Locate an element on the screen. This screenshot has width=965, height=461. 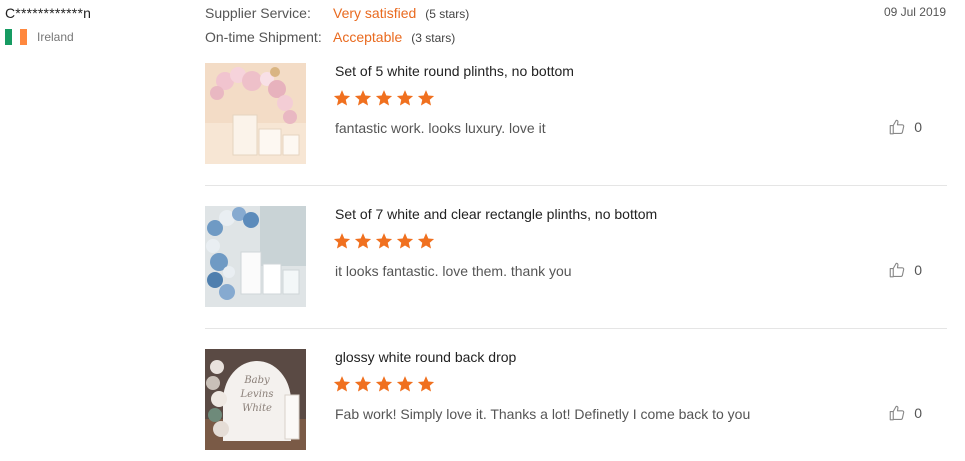
buyer-info: C************n Ireland is located at coordinates (48, 25).